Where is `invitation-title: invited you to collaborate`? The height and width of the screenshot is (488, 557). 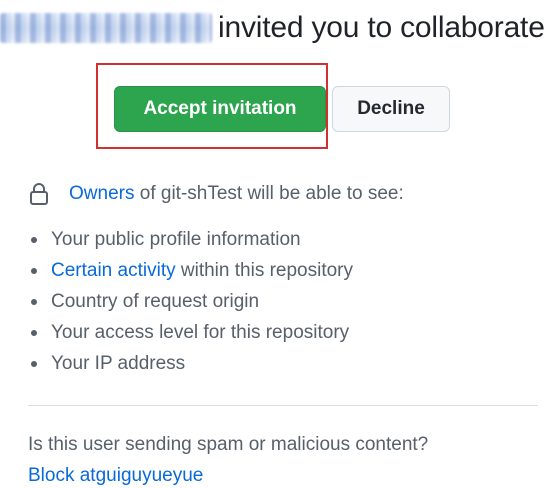
invitation-title: invited you to collaborate is located at coordinates (272, 28).